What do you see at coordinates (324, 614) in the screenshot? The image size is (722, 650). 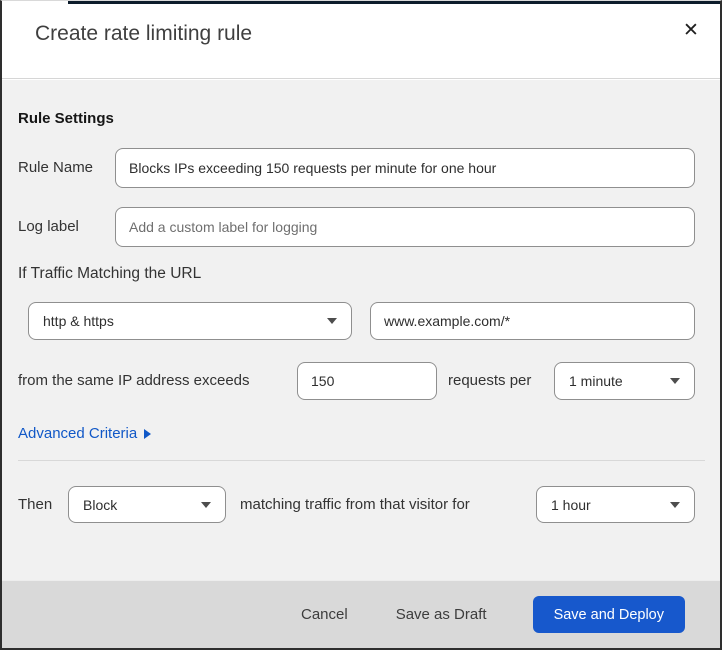 I see `cancel-button: Cancel` at bounding box center [324, 614].